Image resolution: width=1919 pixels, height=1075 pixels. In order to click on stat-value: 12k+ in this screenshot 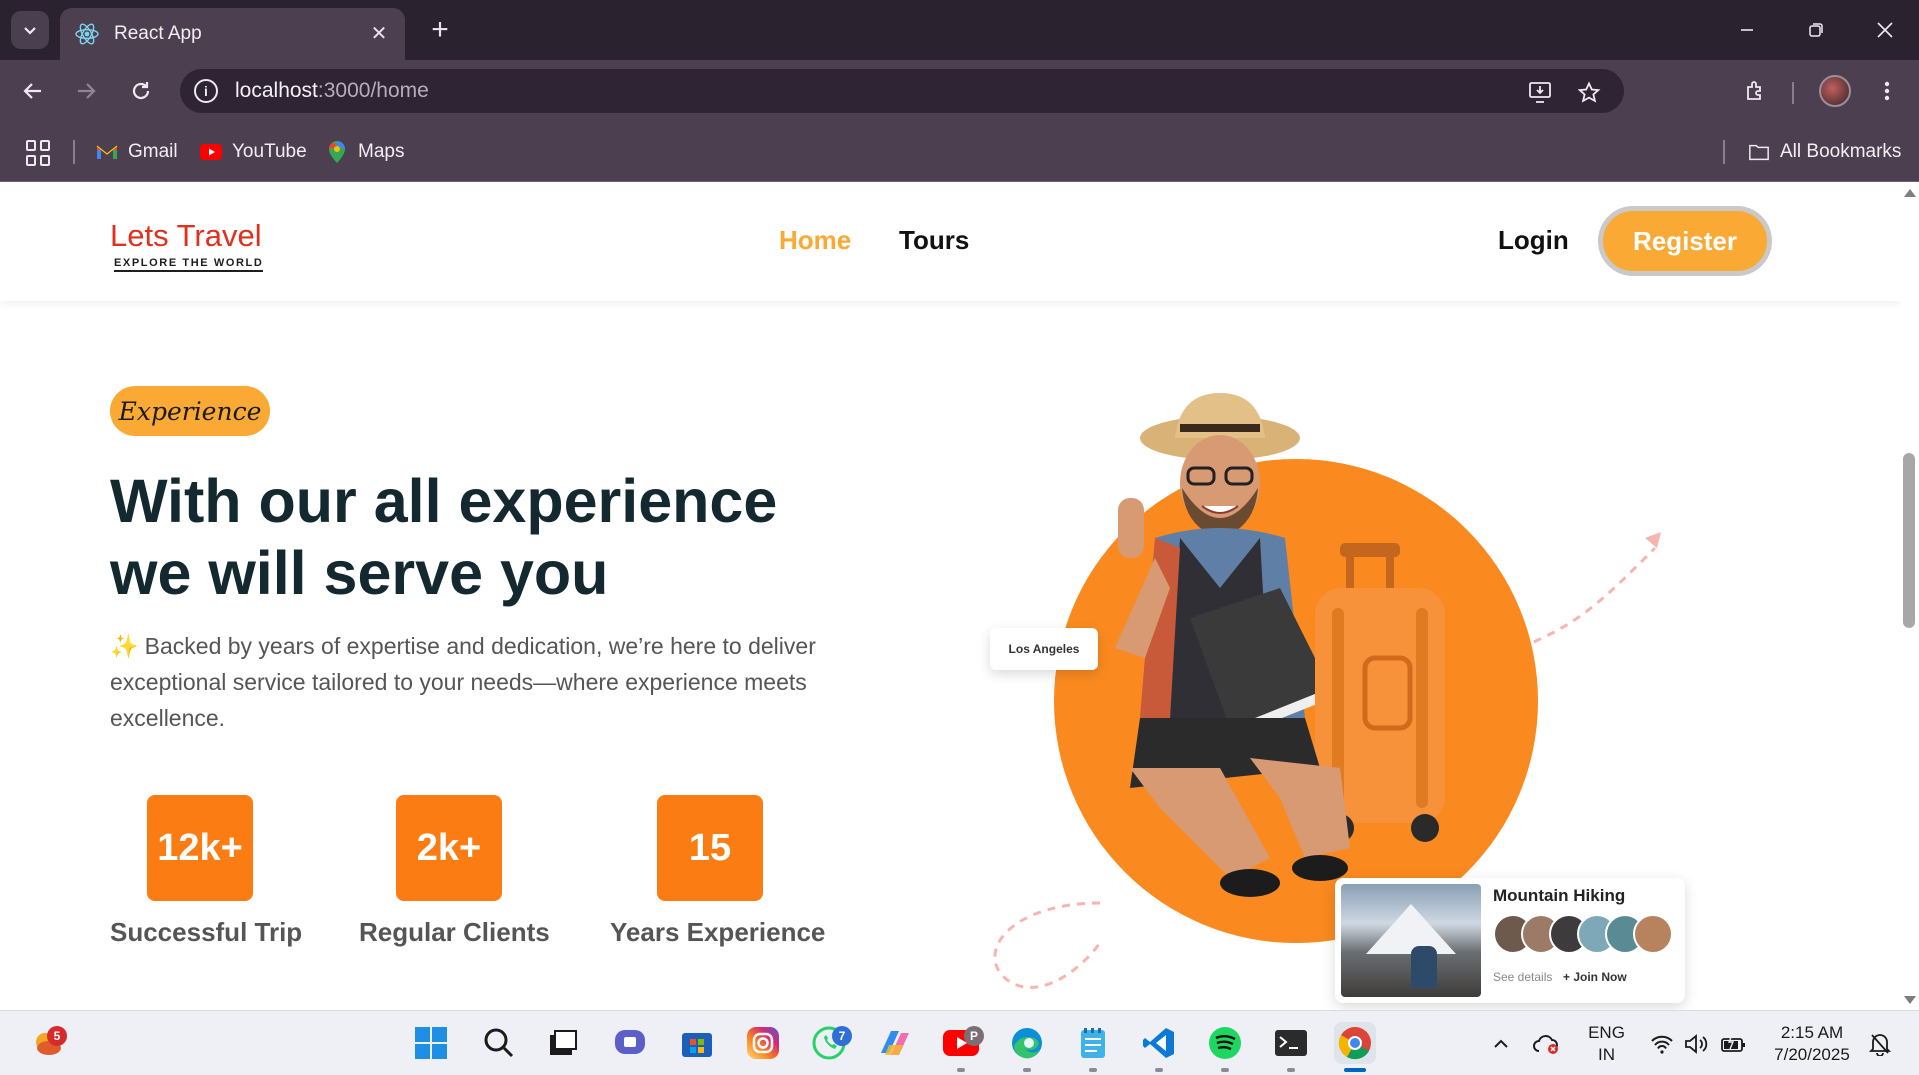, I will do `click(200, 848)`.